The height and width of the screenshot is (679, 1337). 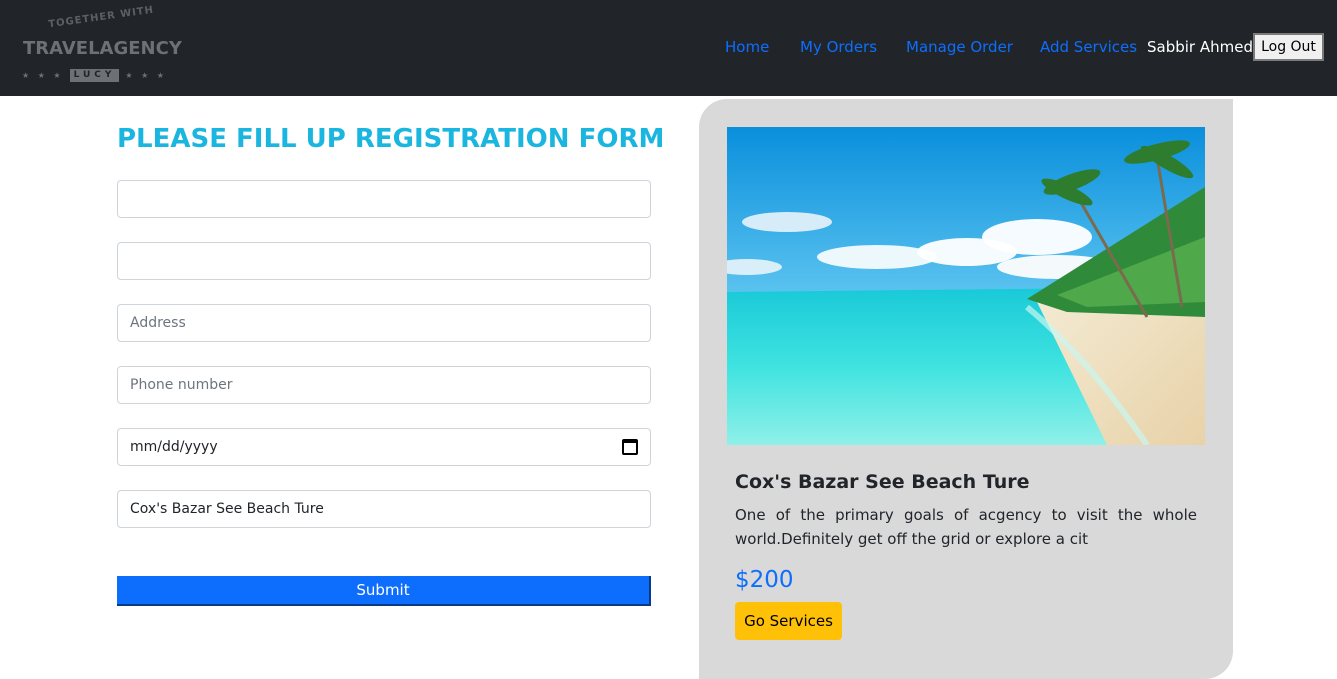 I want to click on go-services-button: Go Services, so click(x=788, y=621).